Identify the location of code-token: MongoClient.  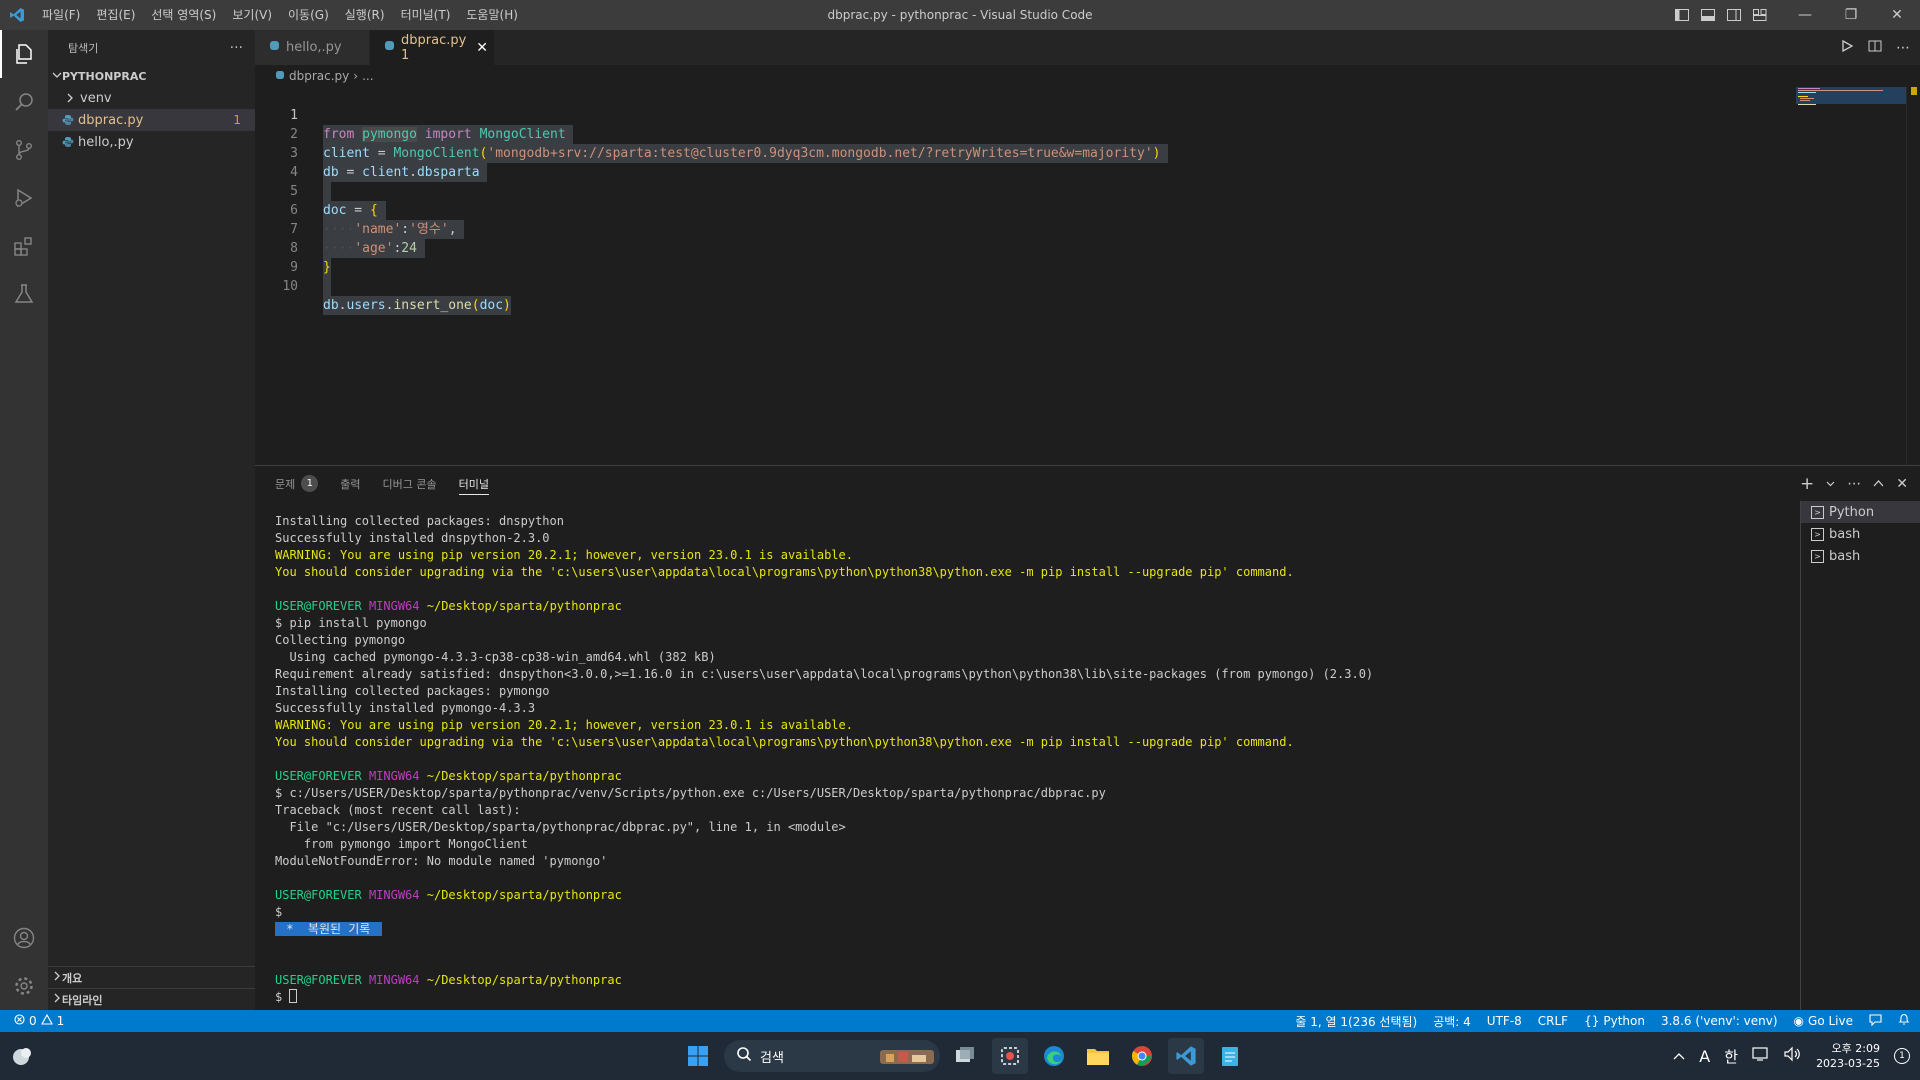
(522, 134).